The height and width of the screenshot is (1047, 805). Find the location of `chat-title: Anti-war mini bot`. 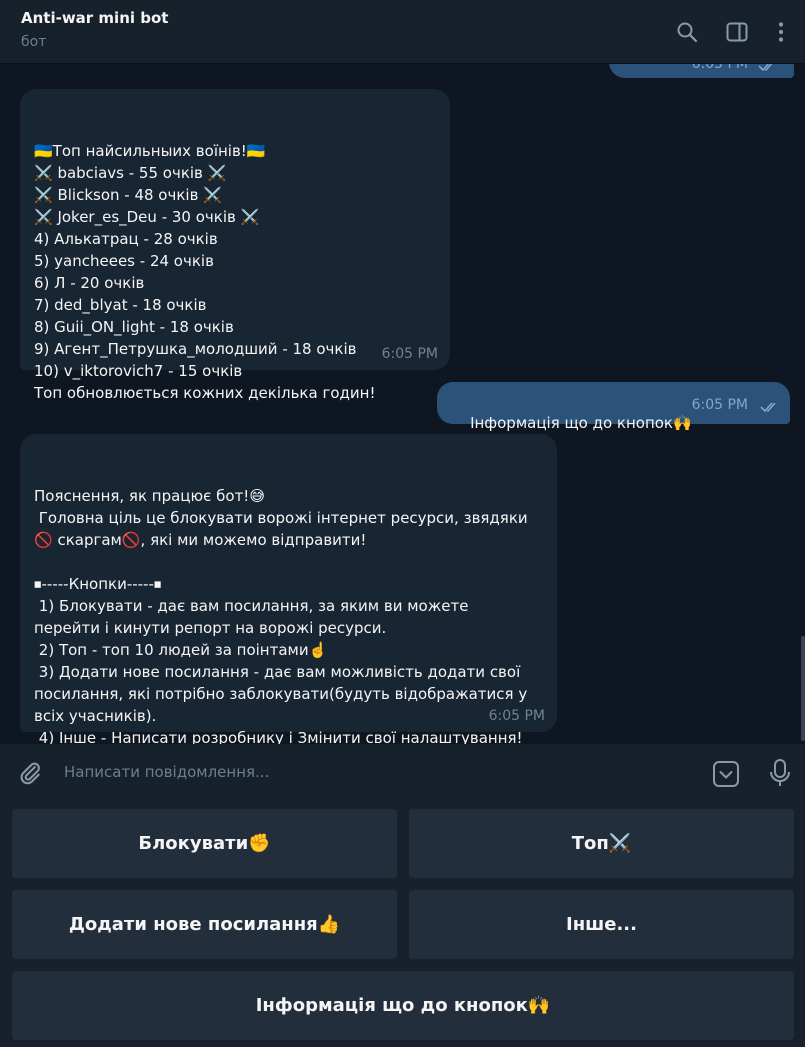

chat-title: Anti-war mini bot is located at coordinates (94, 18).